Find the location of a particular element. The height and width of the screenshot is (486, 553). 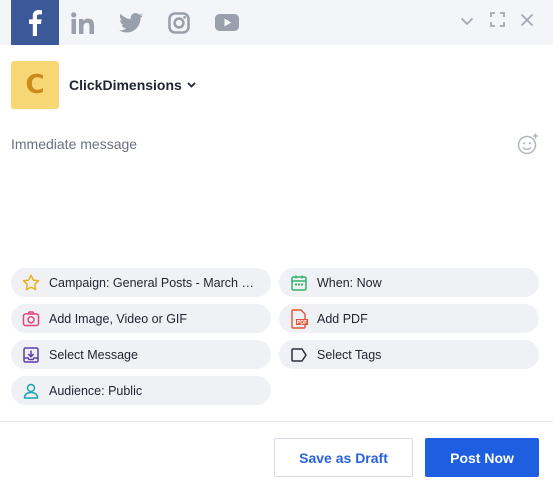

expand-icon is located at coordinates (497, 22).